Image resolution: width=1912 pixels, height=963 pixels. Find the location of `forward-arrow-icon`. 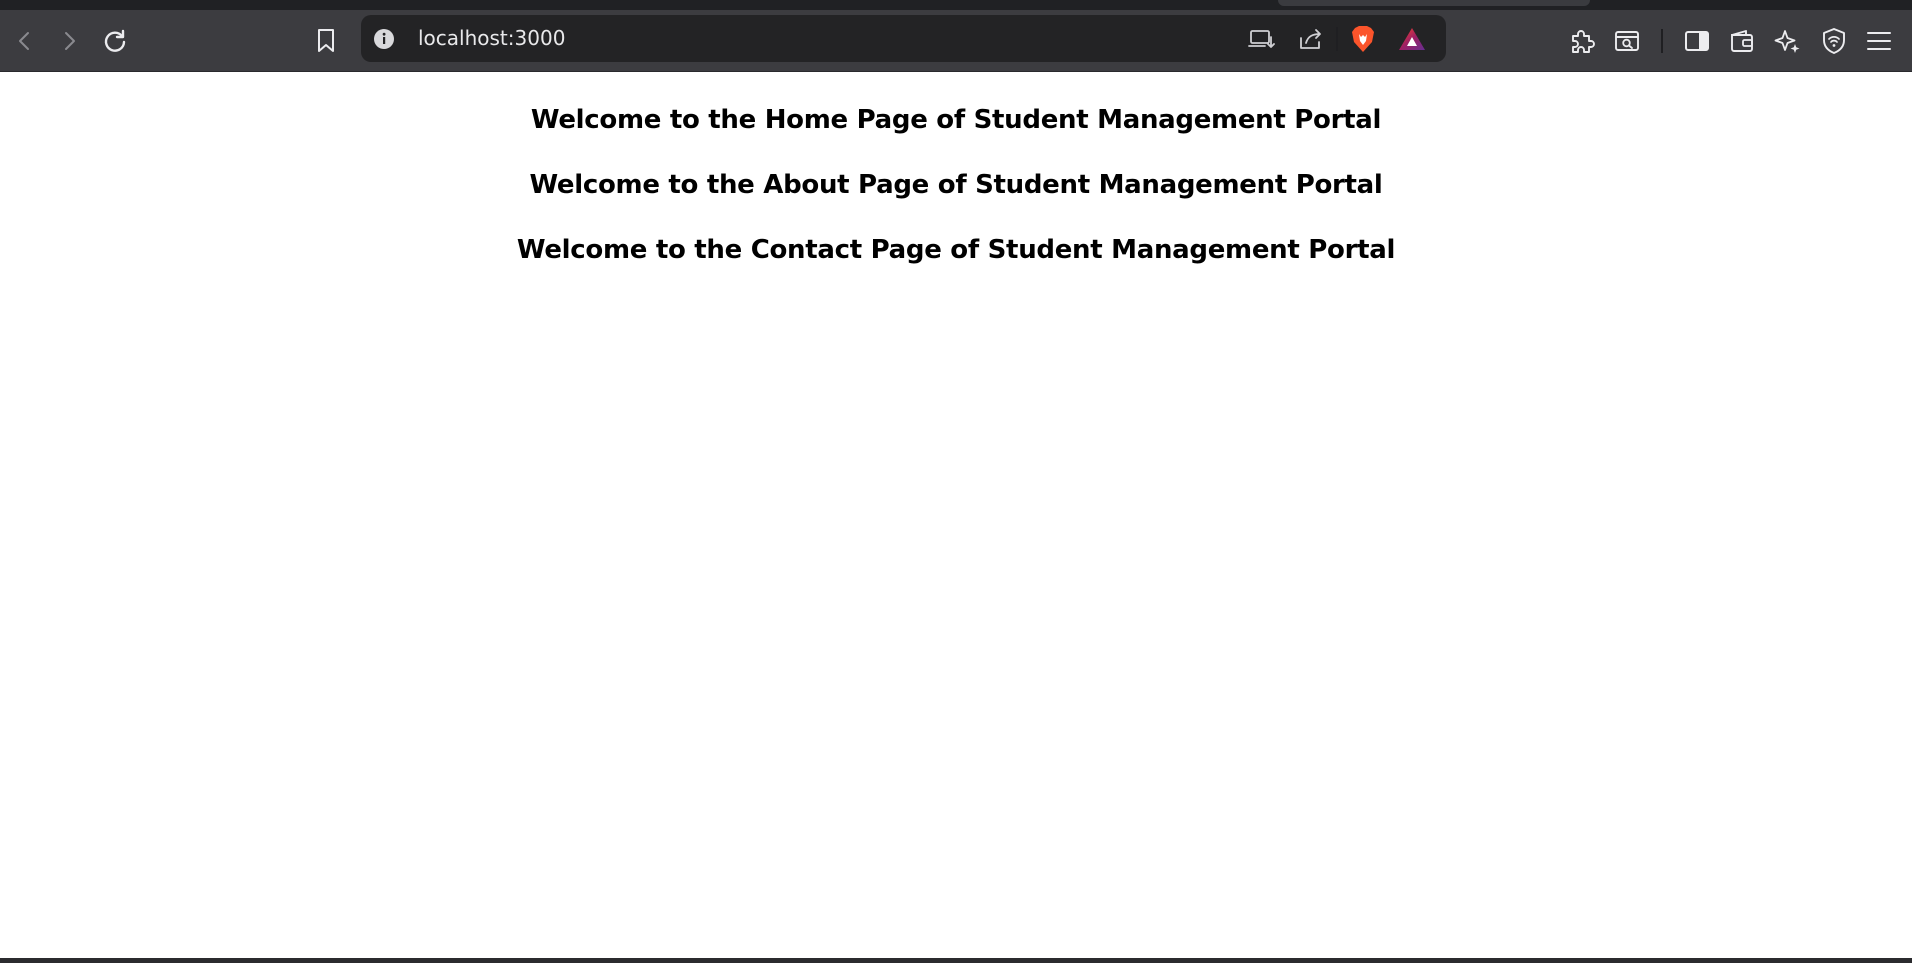

forward-arrow-icon is located at coordinates (70, 41).